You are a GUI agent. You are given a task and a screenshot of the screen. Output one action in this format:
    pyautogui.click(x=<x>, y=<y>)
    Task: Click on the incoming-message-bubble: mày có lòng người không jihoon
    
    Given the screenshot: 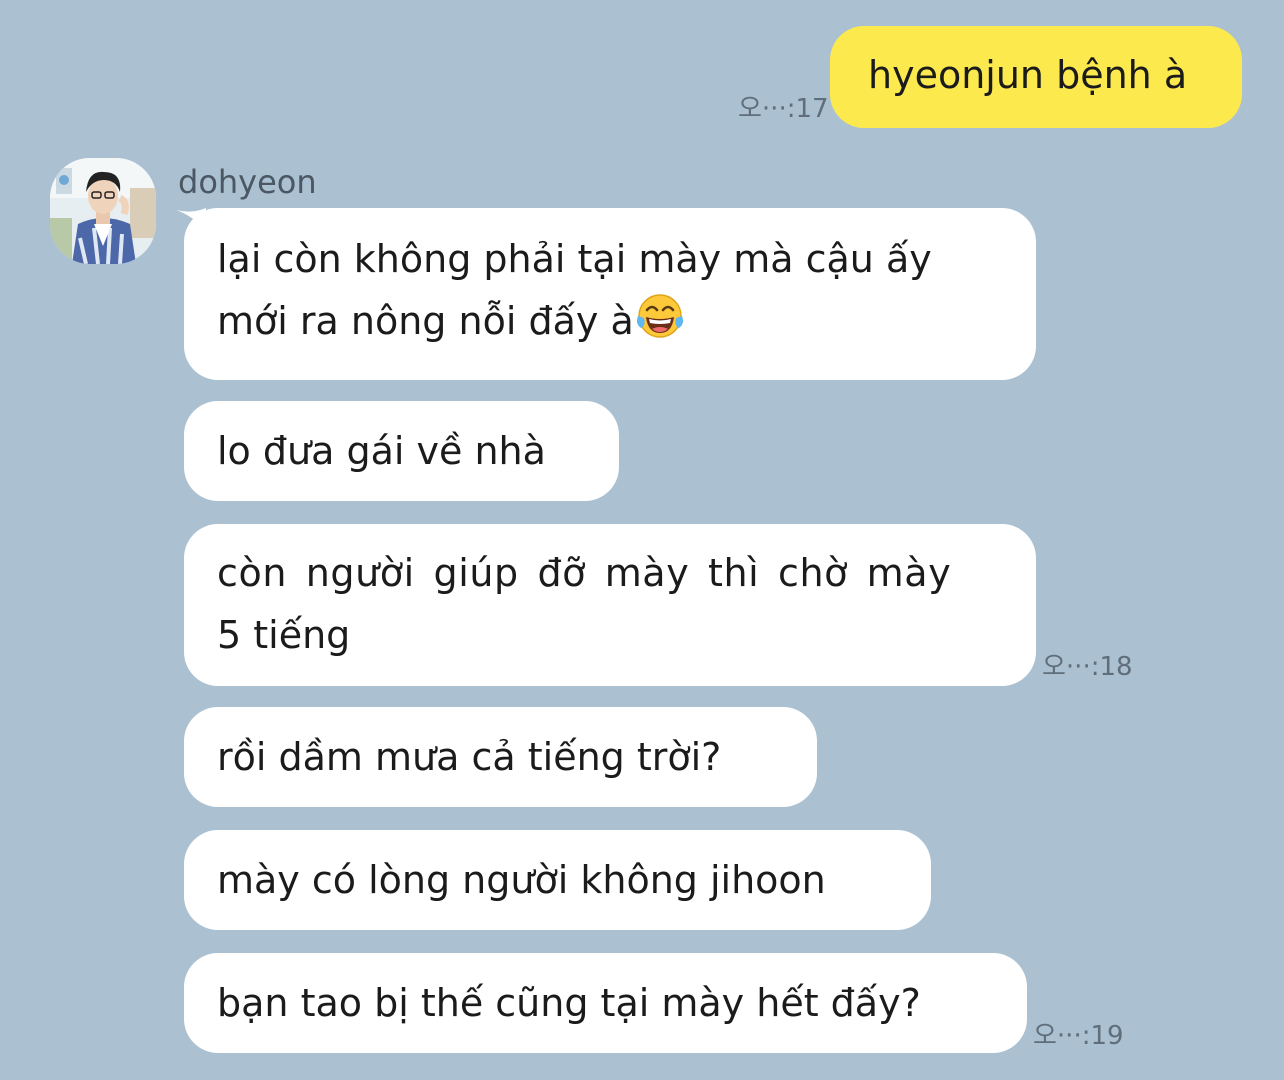 What is the action you would take?
    pyautogui.click(x=557, y=880)
    